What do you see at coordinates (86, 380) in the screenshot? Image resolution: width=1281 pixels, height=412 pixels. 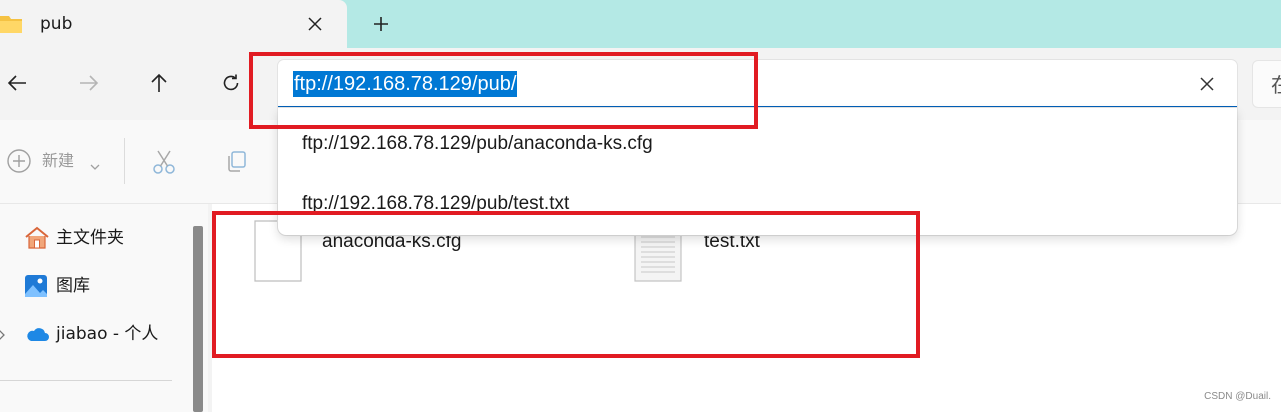 I see `sidebar-divider` at bounding box center [86, 380].